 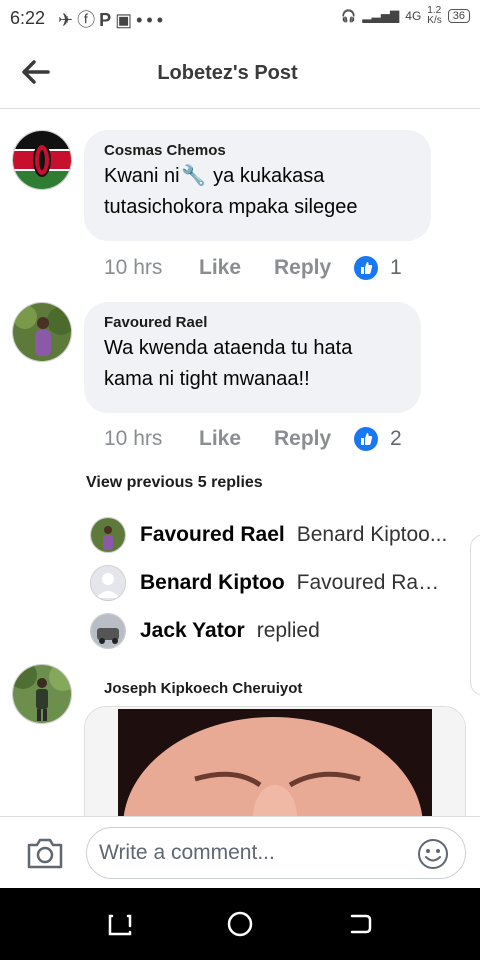 What do you see at coordinates (174, 483) in the screenshot?
I see `view-previous-replies-link: View previous 5 replies` at bounding box center [174, 483].